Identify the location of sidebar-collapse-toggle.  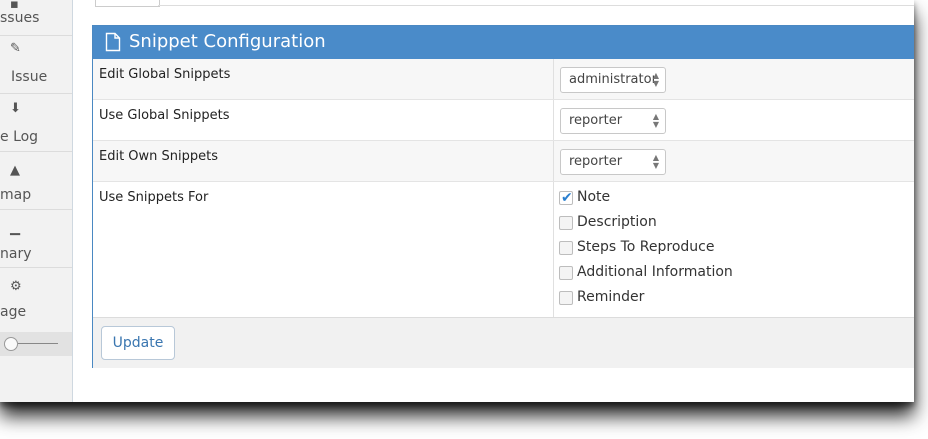
(36, 344).